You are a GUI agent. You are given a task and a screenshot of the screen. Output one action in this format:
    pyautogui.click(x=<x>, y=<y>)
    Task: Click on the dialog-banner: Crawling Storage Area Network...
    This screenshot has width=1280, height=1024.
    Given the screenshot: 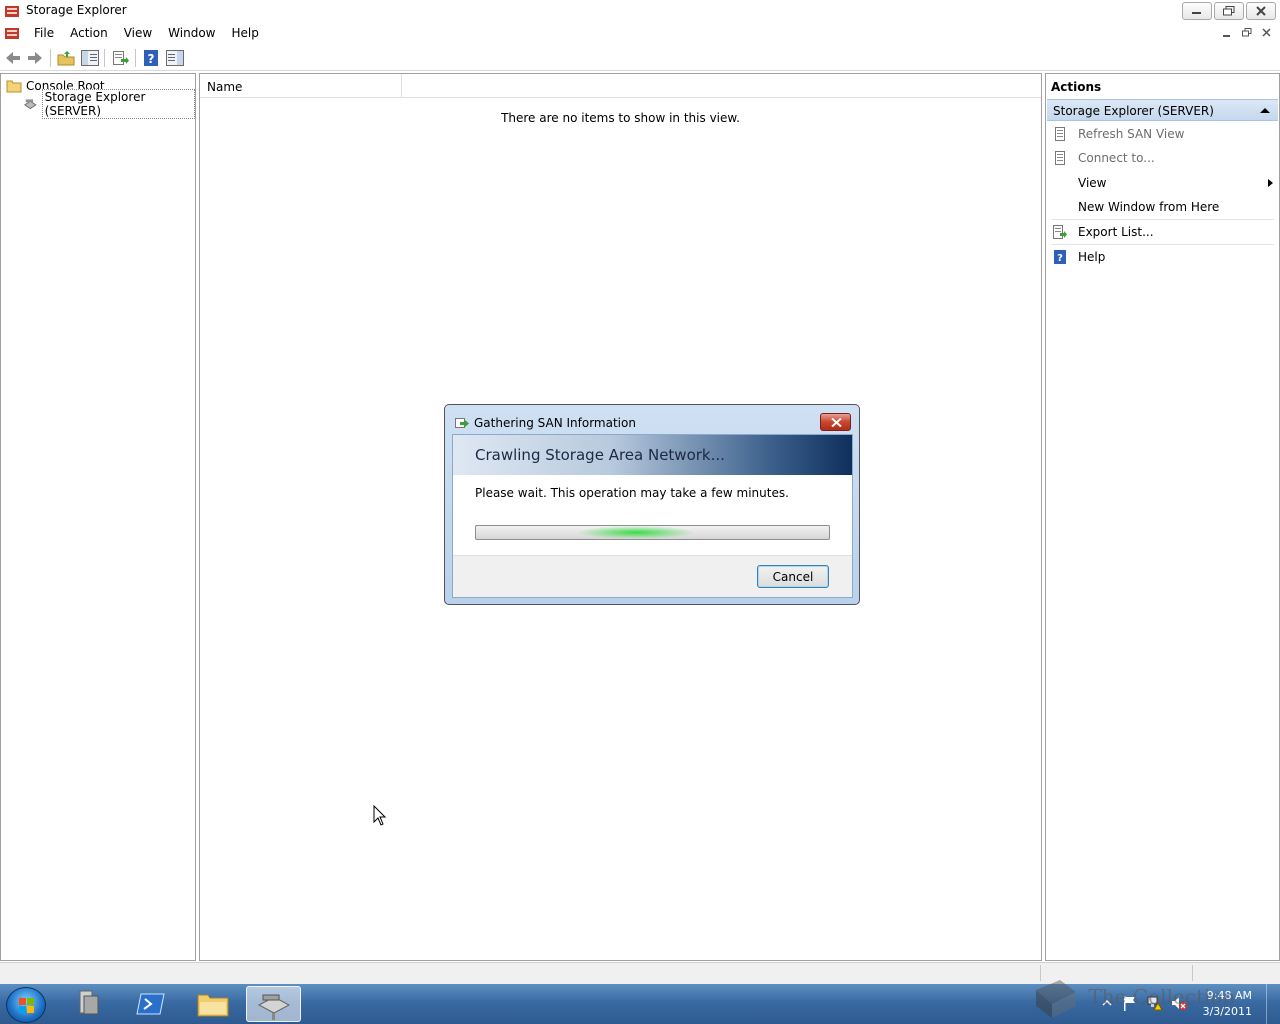 What is the action you would take?
    pyautogui.click(x=652, y=455)
    